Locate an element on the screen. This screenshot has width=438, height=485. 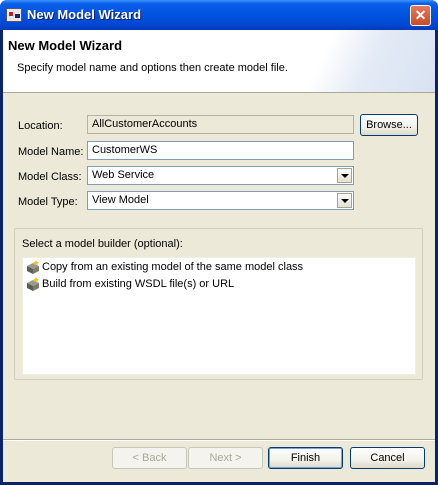
close-button: ✕ is located at coordinates (420, 15).